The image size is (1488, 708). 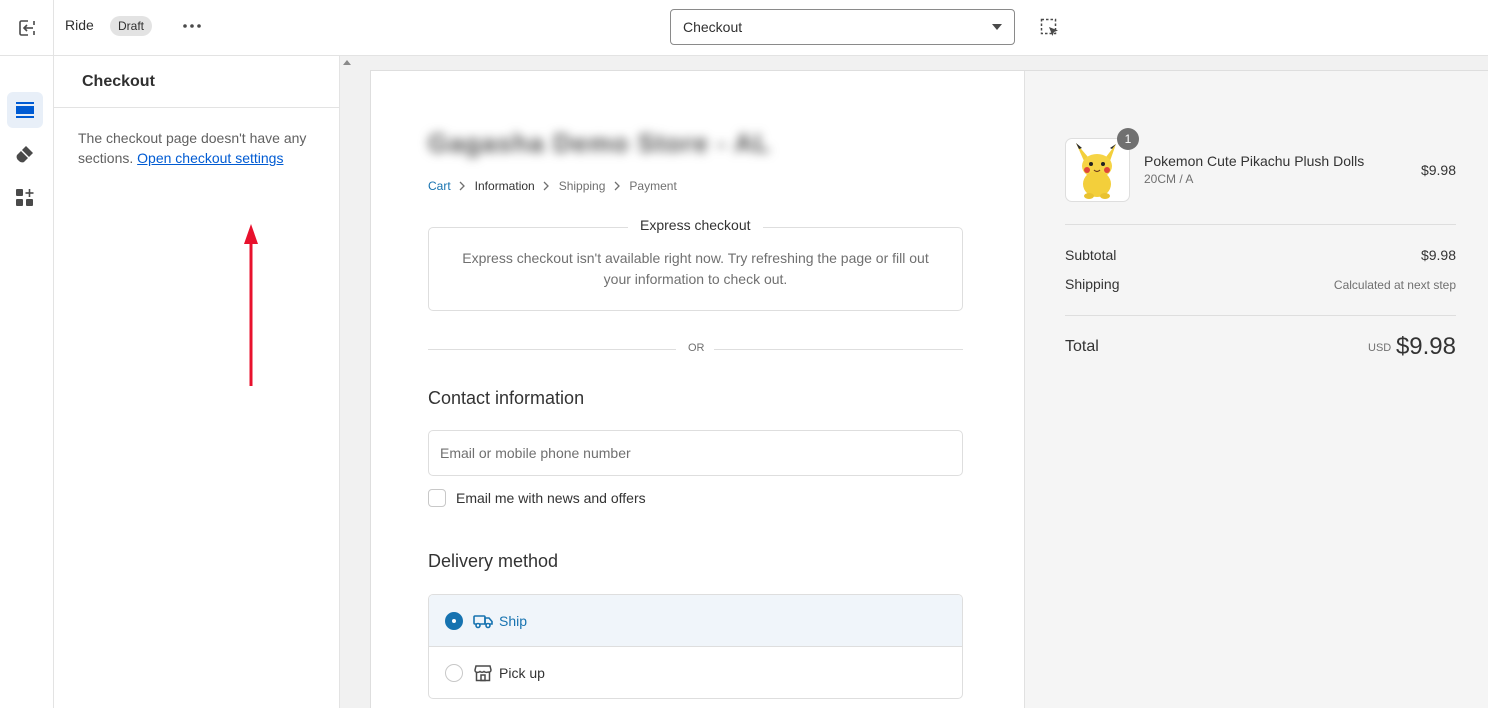 I want to click on exit-editor-button, so click(x=27, y=28).